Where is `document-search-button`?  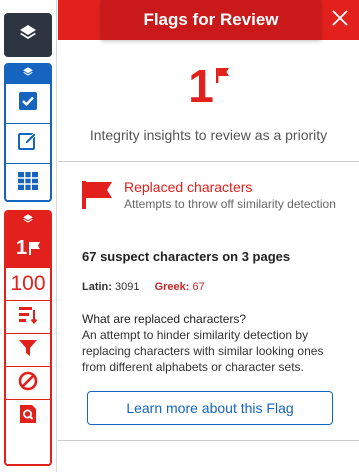 document-search-button is located at coordinates (28, 415).